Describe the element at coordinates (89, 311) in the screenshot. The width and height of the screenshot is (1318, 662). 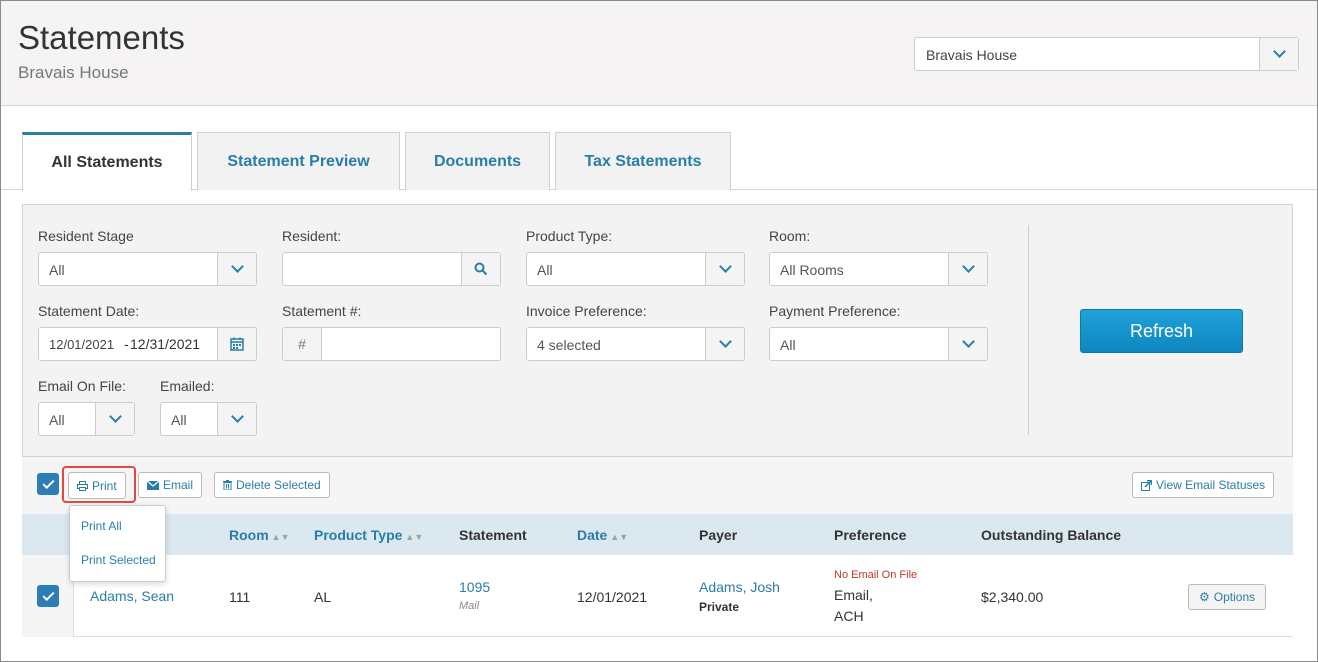
I see `statement-date-label: Statement Date:` at that location.